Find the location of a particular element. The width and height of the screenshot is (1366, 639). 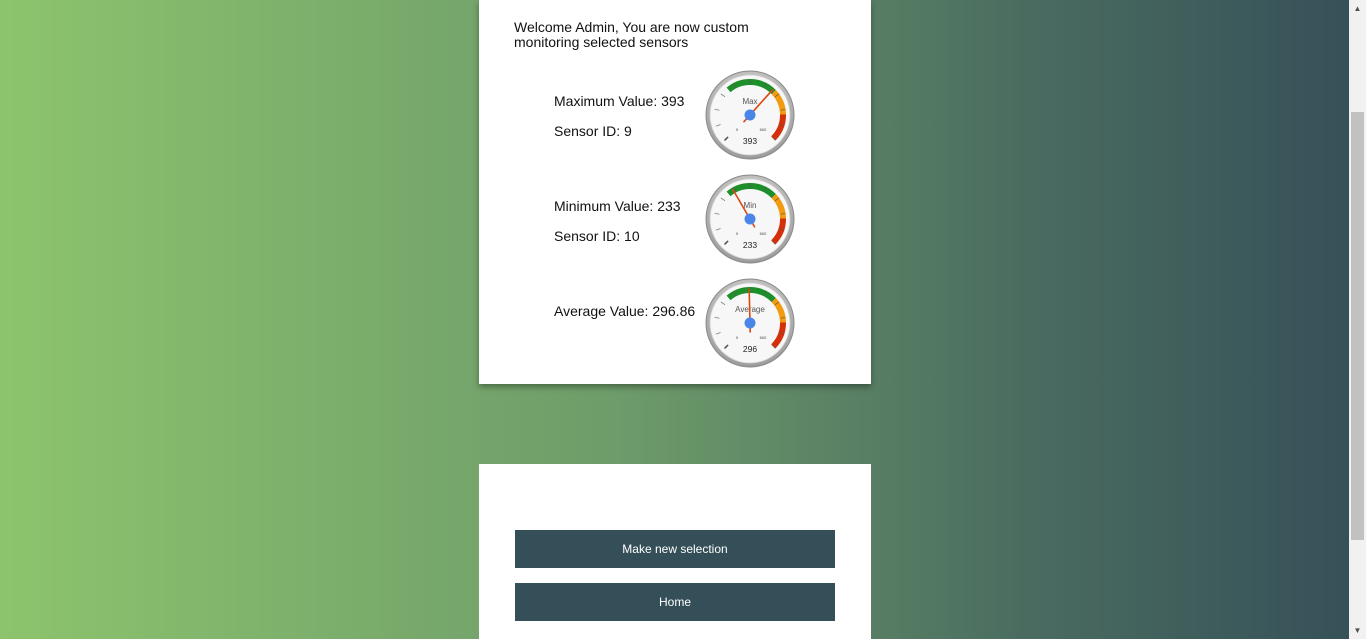

min-sensor-id-label: Sensor ID: 10 is located at coordinates (597, 236).